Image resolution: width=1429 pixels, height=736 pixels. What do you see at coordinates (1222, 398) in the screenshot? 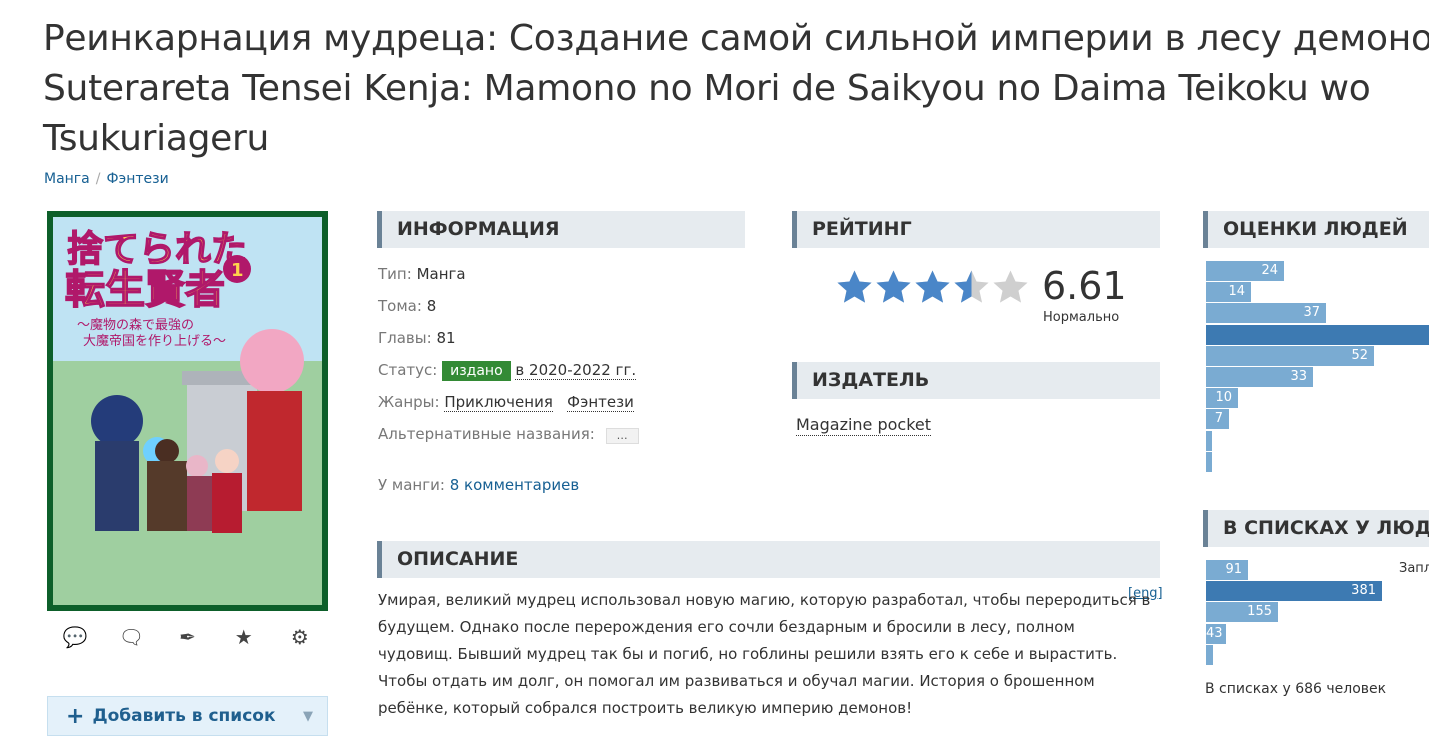
I see `rating-bar: 10` at bounding box center [1222, 398].